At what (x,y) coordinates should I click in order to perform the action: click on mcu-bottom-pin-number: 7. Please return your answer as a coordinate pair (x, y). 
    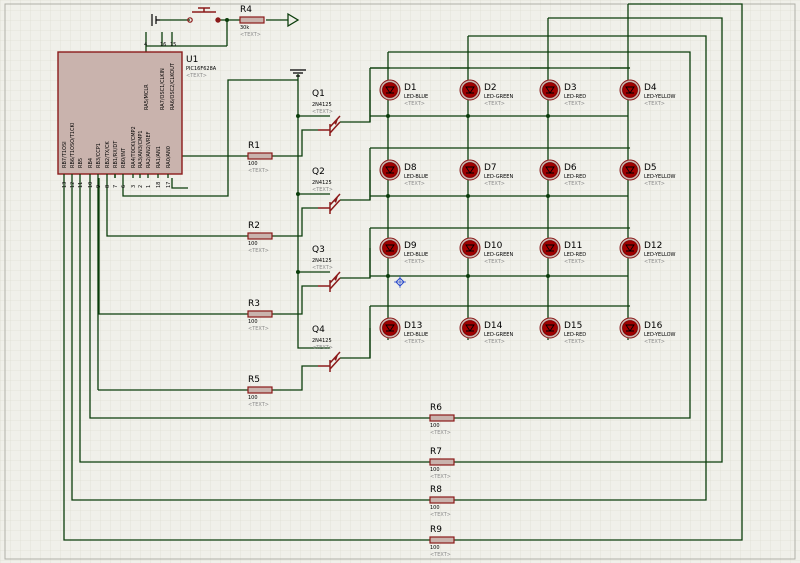
    Looking at the image, I should click on (116, 186).